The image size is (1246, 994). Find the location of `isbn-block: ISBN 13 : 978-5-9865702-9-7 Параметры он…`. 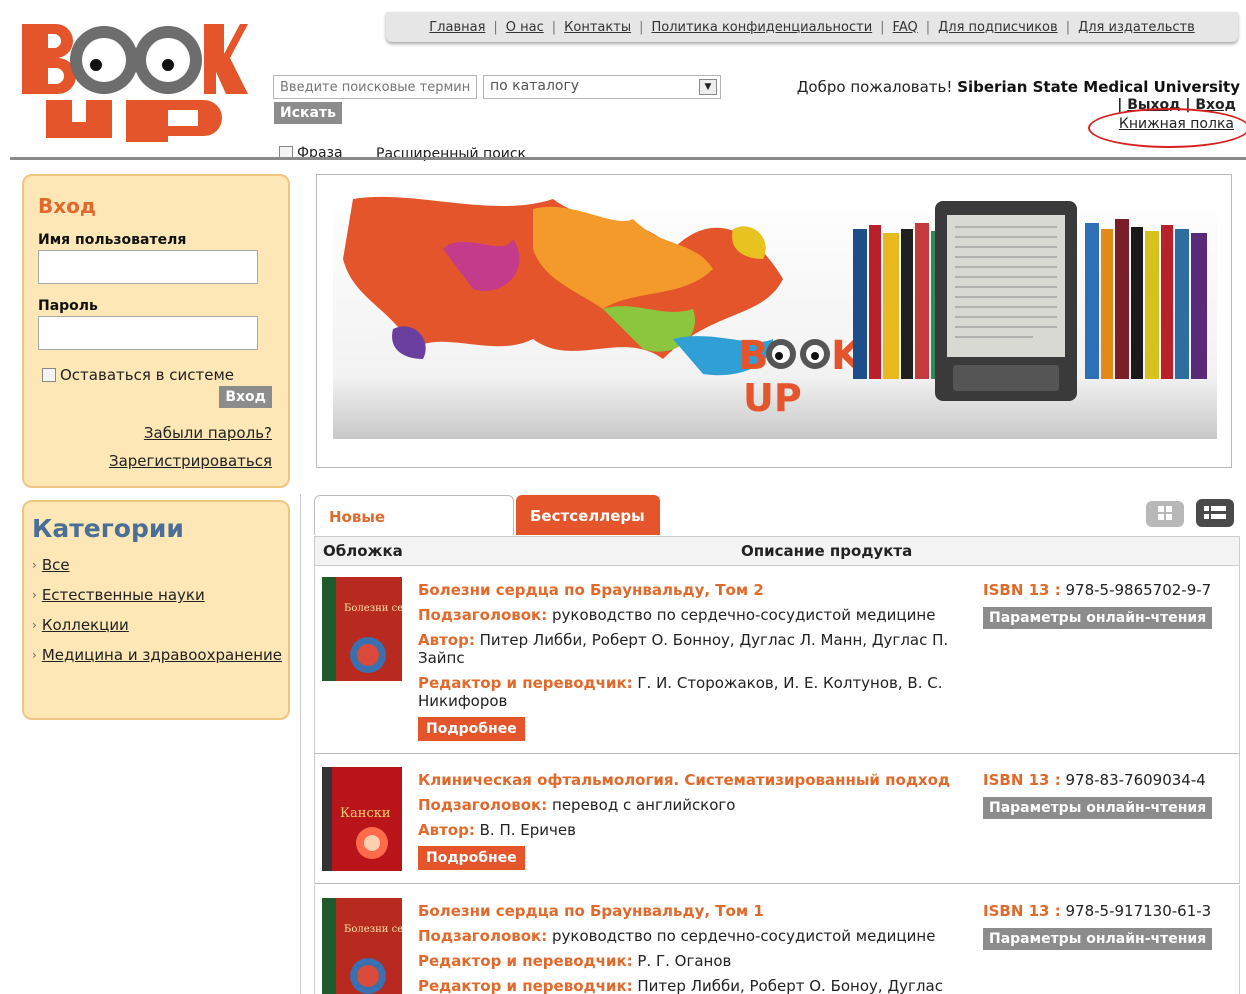

isbn-block: ISBN 13 : 978-5-9865702-9-7 Параметры он… is located at coordinates (1111, 605).